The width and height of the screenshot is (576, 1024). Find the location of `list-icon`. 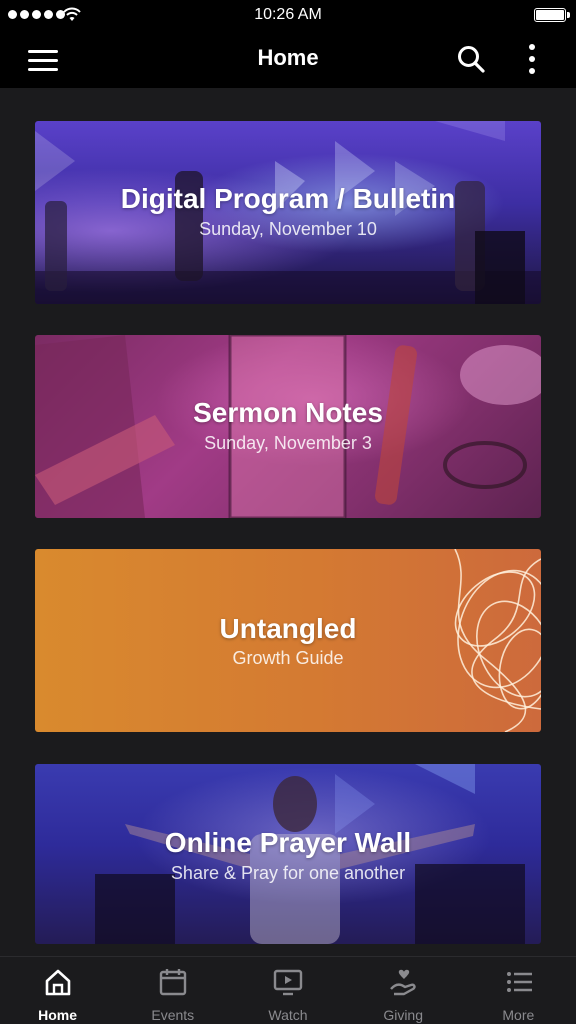

list-icon is located at coordinates (519, 982).